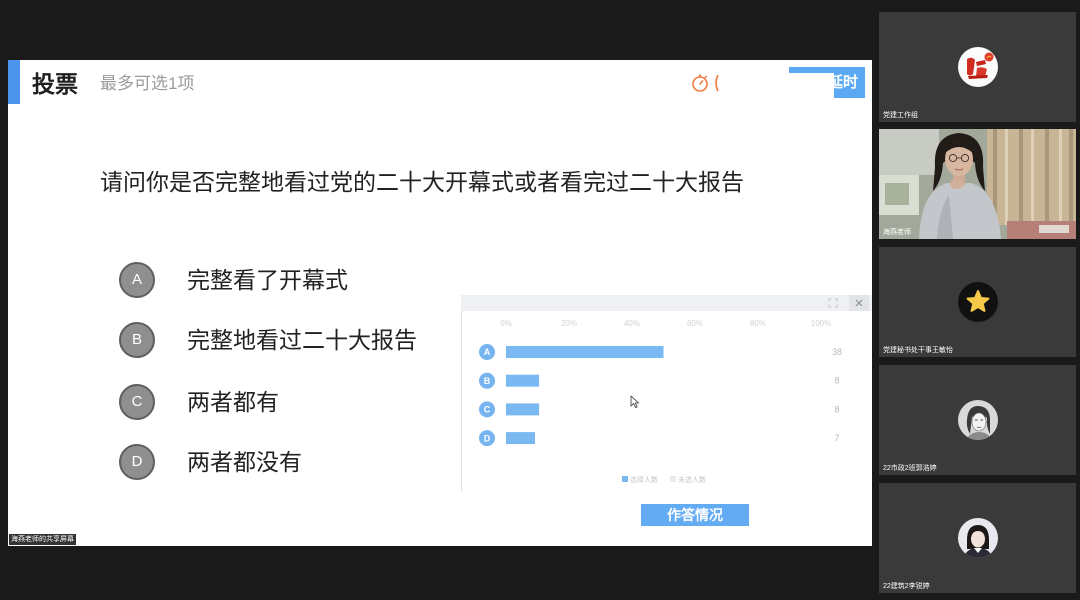 The width and height of the screenshot is (1080, 600). What do you see at coordinates (644, 479) in the screenshot?
I see `legend-label: 选择人数` at bounding box center [644, 479].